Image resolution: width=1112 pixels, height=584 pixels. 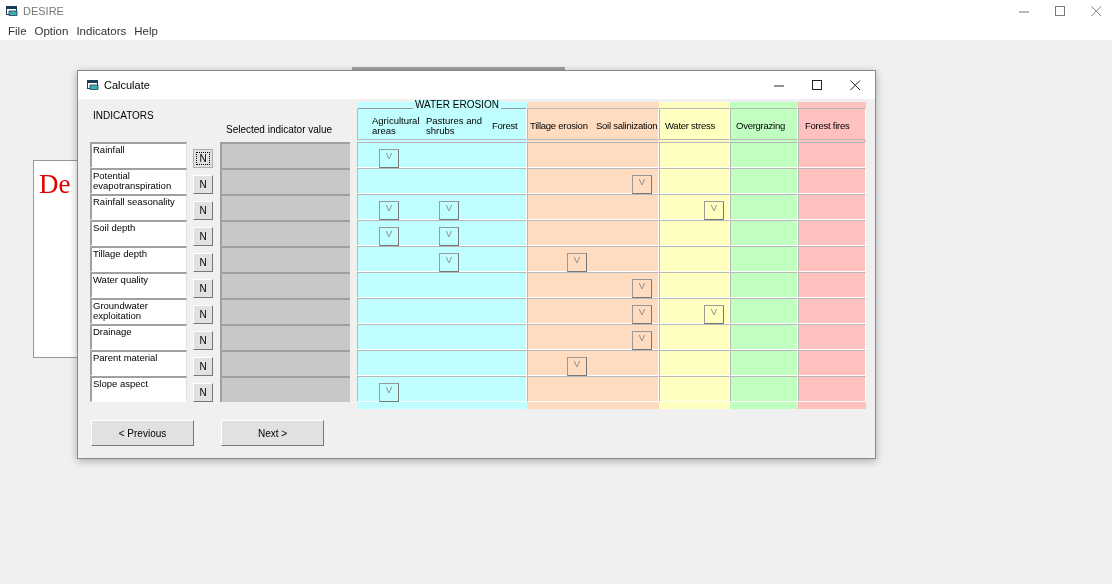 What do you see at coordinates (505, 125) in the screenshot?
I see `column-header: Forest` at bounding box center [505, 125].